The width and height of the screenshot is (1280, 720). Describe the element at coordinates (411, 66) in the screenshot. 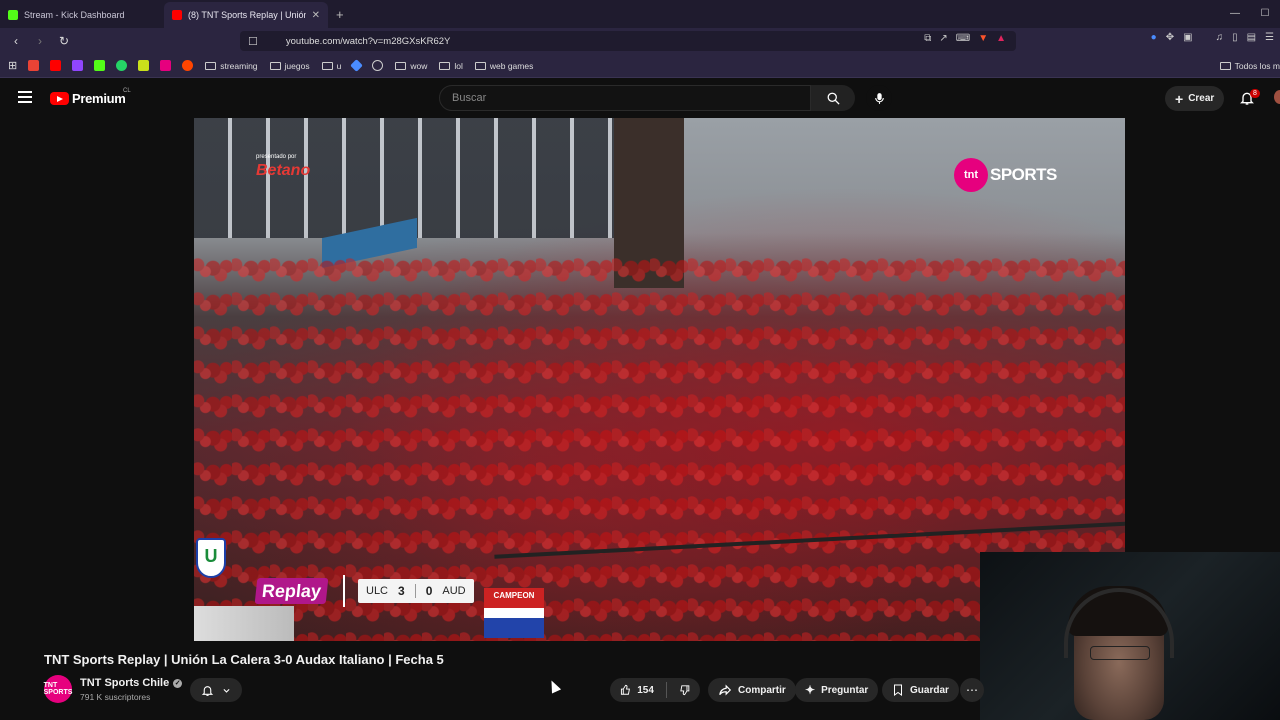

I see `bookmark-folder-wow: wow` at that location.